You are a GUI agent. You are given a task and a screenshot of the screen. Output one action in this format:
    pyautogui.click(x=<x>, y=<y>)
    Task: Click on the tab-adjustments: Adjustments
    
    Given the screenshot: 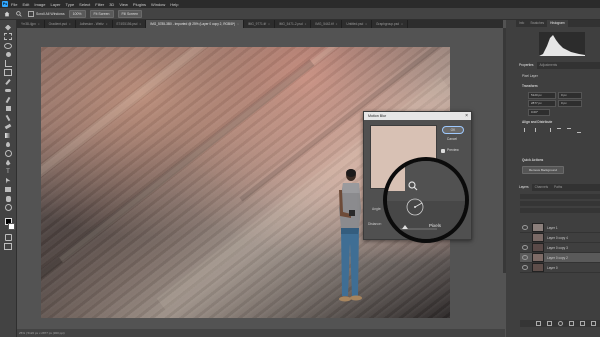 What is the action you would take?
    pyautogui.click(x=549, y=65)
    